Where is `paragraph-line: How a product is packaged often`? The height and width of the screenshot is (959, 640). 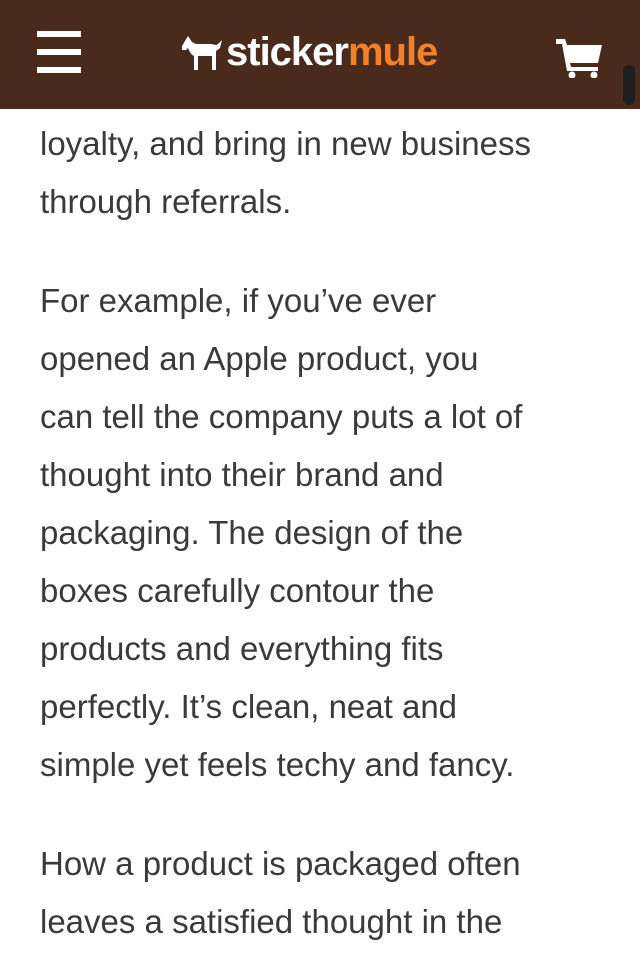
paragraph-line: How a product is packaged often is located at coordinates (280, 863).